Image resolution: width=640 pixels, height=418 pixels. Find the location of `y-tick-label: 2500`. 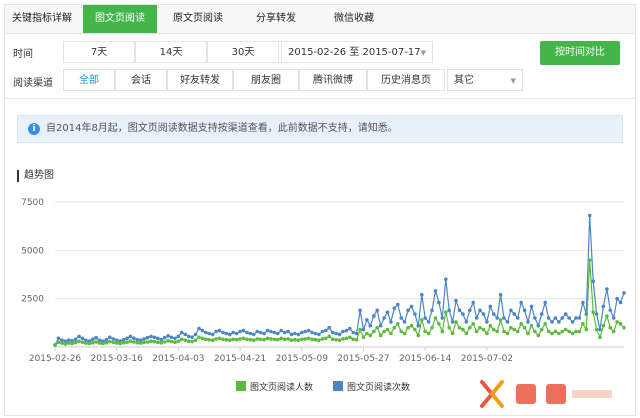

y-tick-label: 2500 is located at coordinates (32, 300).